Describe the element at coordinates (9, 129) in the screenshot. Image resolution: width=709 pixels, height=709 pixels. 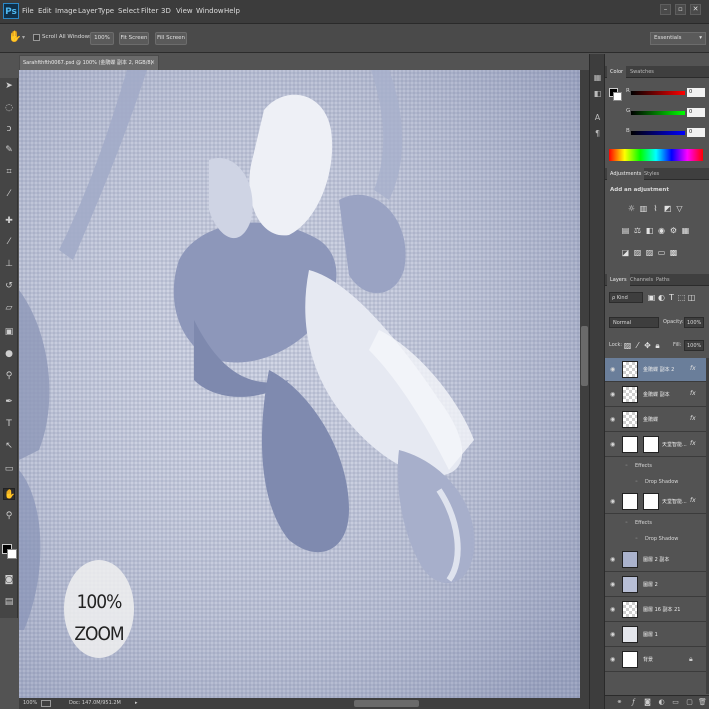
I see `lasso-tool-icon: ↄ` at that location.